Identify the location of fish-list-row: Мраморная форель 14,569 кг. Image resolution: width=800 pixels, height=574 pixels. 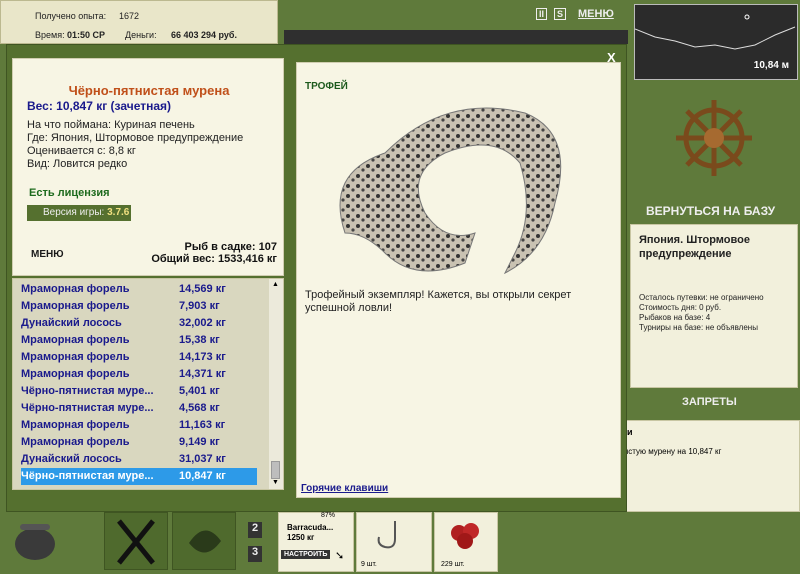
(139, 289).